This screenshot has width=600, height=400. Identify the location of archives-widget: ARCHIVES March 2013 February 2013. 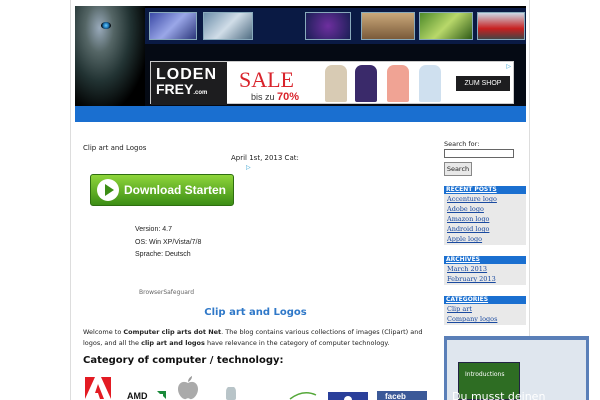
(485, 270).